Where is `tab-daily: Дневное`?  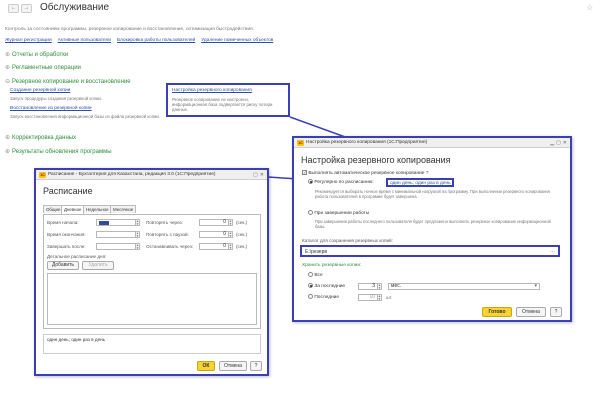
tab-daily: Дневное is located at coordinates (73, 209).